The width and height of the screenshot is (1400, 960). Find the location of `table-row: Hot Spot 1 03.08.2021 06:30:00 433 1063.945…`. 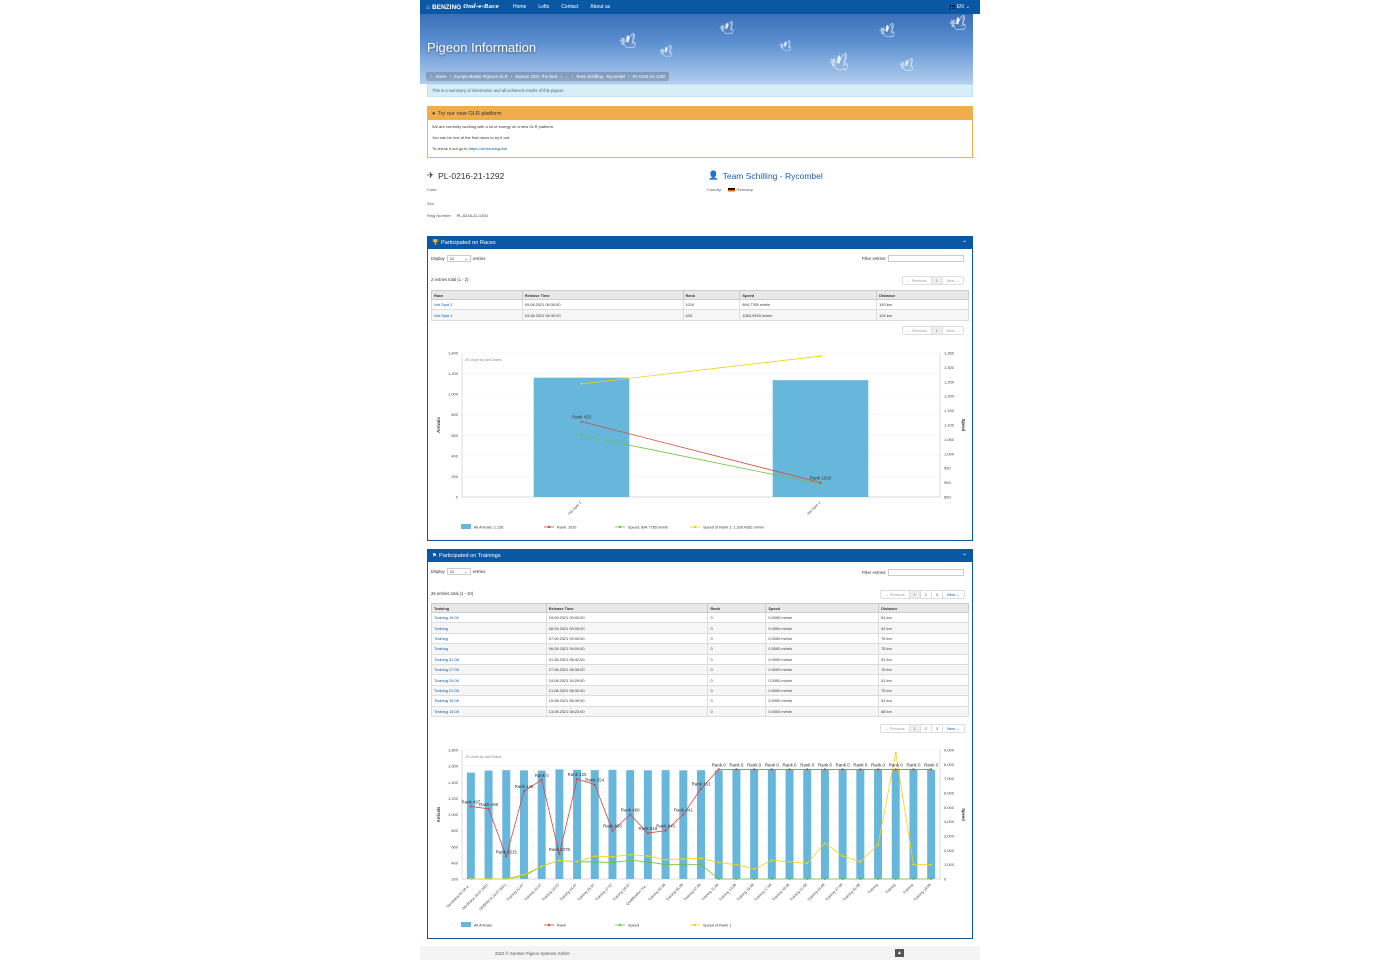

table-row: Hot Spot 1 03.08.2021 06:30:00 433 1063.945… is located at coordinates (700, 315).